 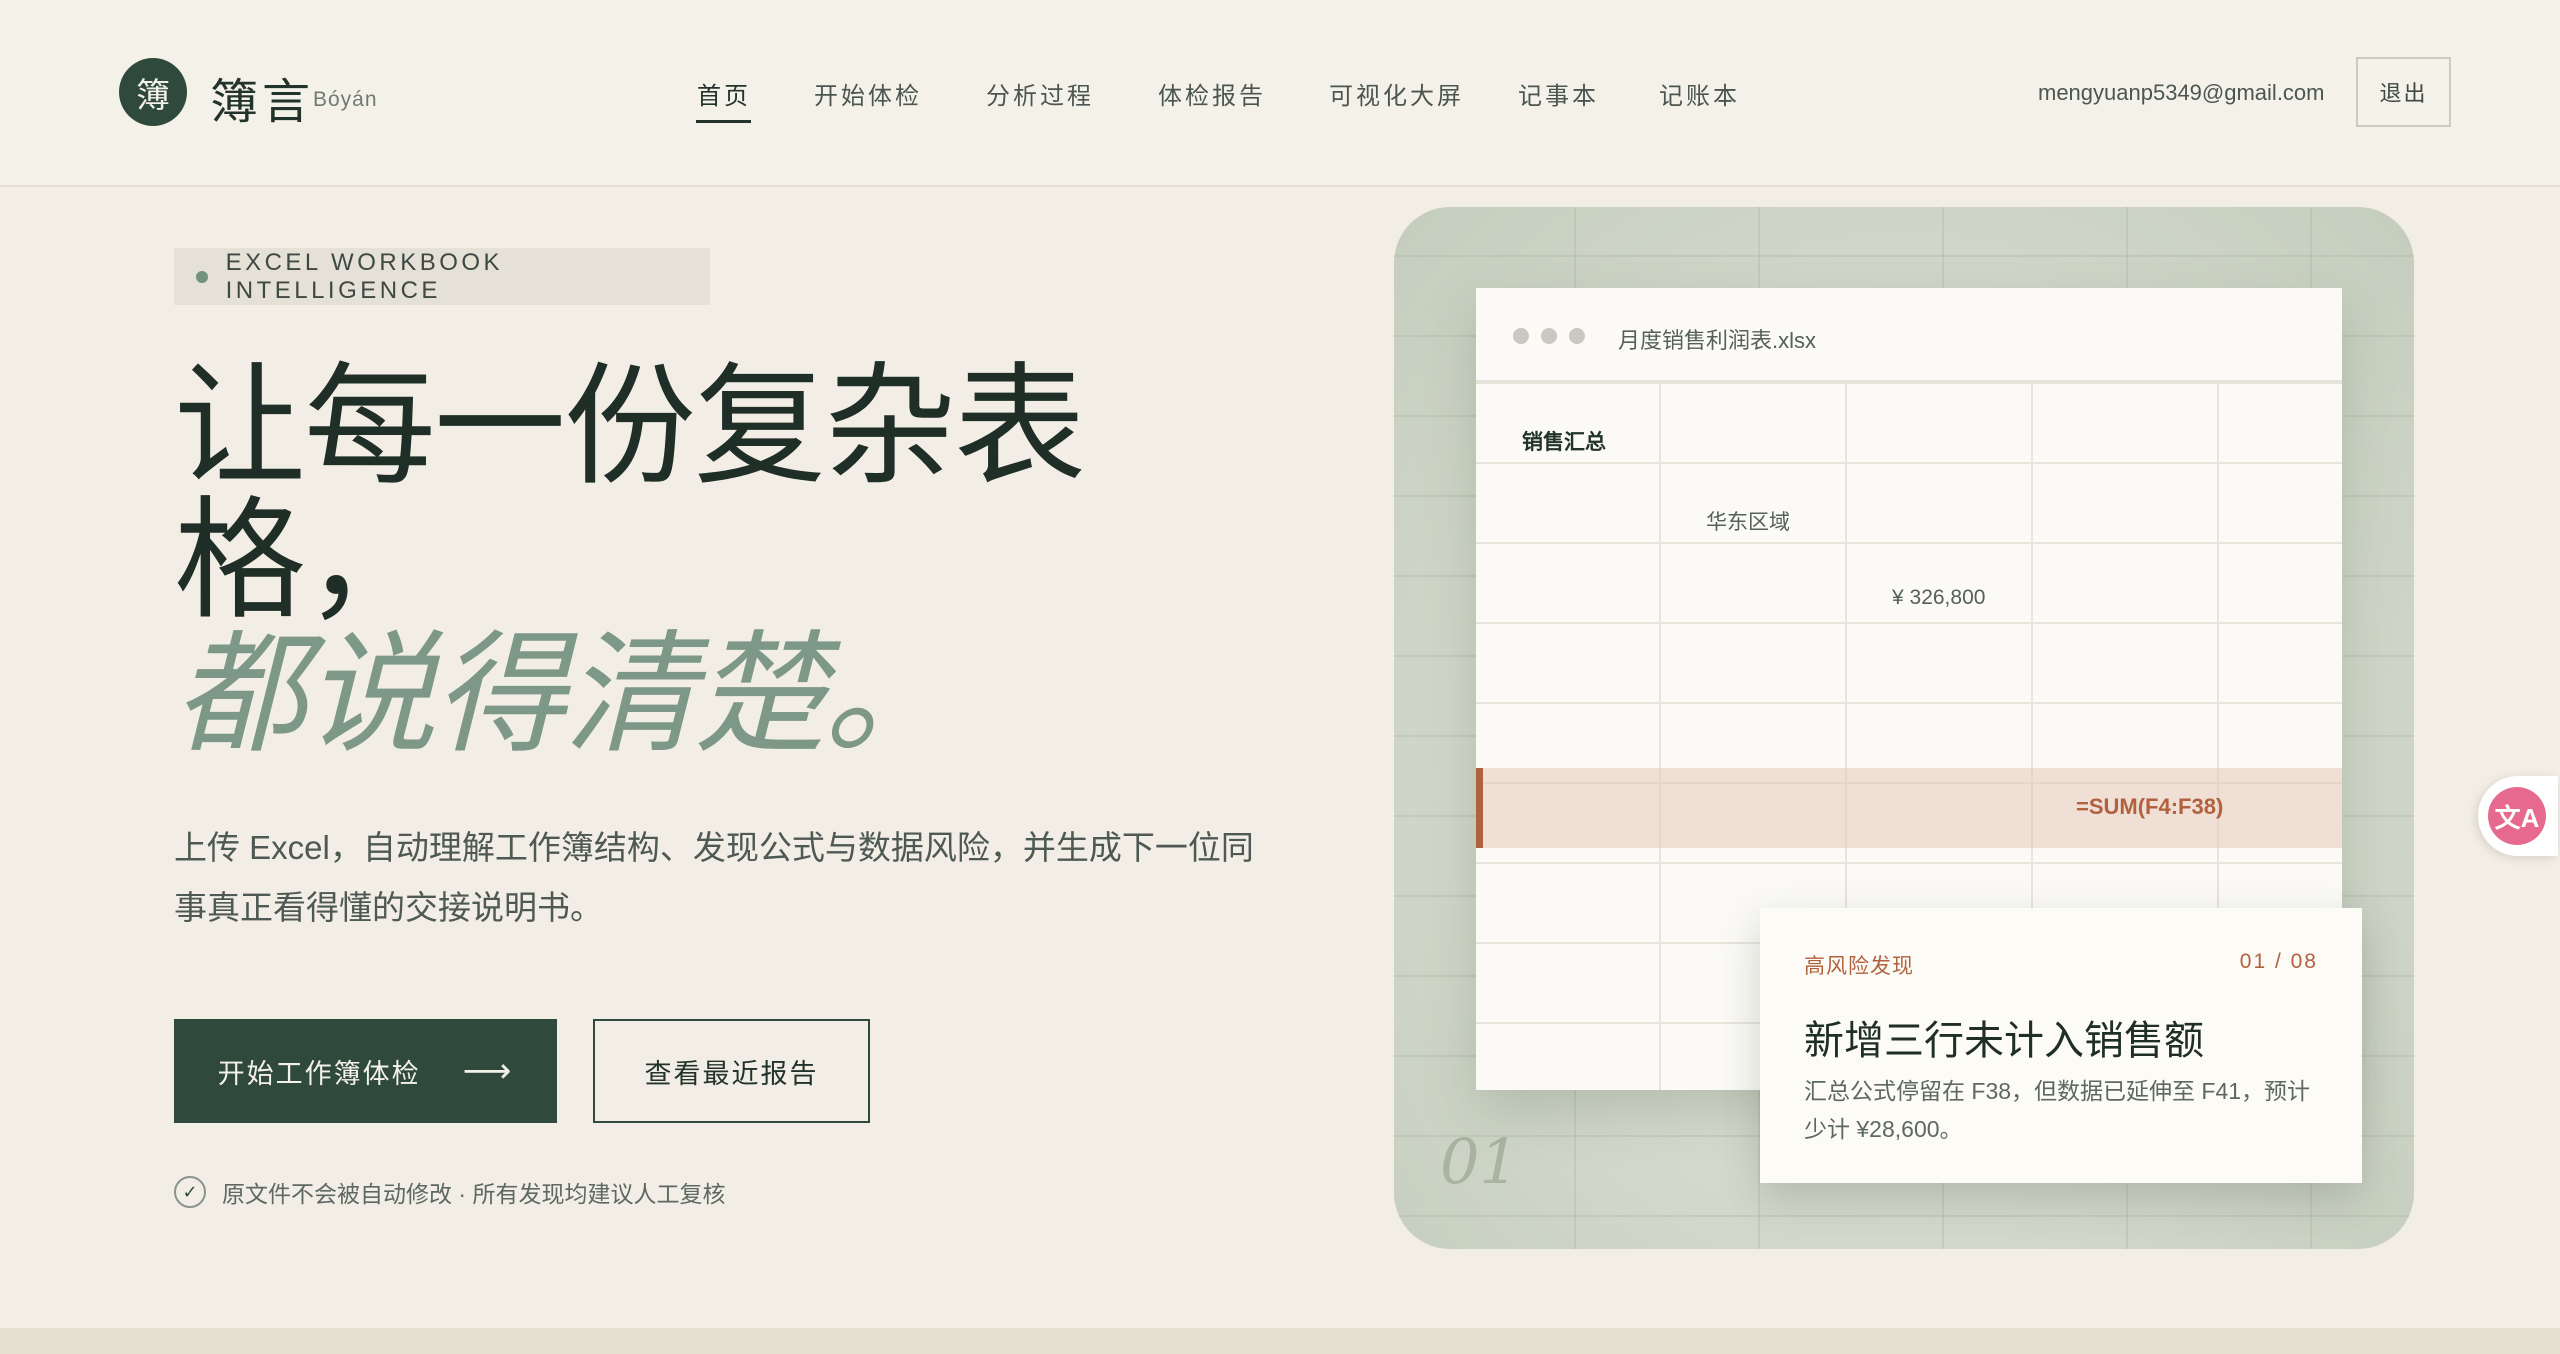 What do you see at coordinates (565, 695) in the screenshot?
I see `hero-headline-accent: 都说得清楚。` at bounding box center [565, 695].